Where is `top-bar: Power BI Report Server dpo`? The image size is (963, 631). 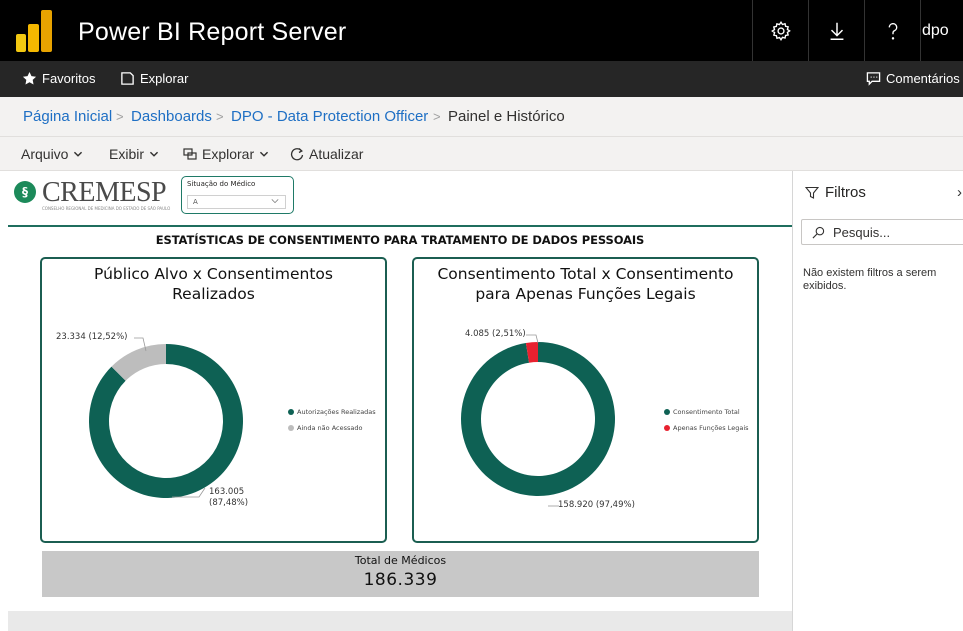
top-bar: Power BI Report Server dpo is located at coordinates (481, 30).